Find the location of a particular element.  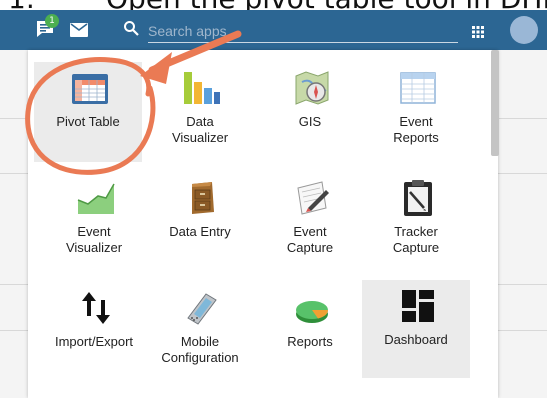

app-label: Dashboard is located at coordinates (416, 339).